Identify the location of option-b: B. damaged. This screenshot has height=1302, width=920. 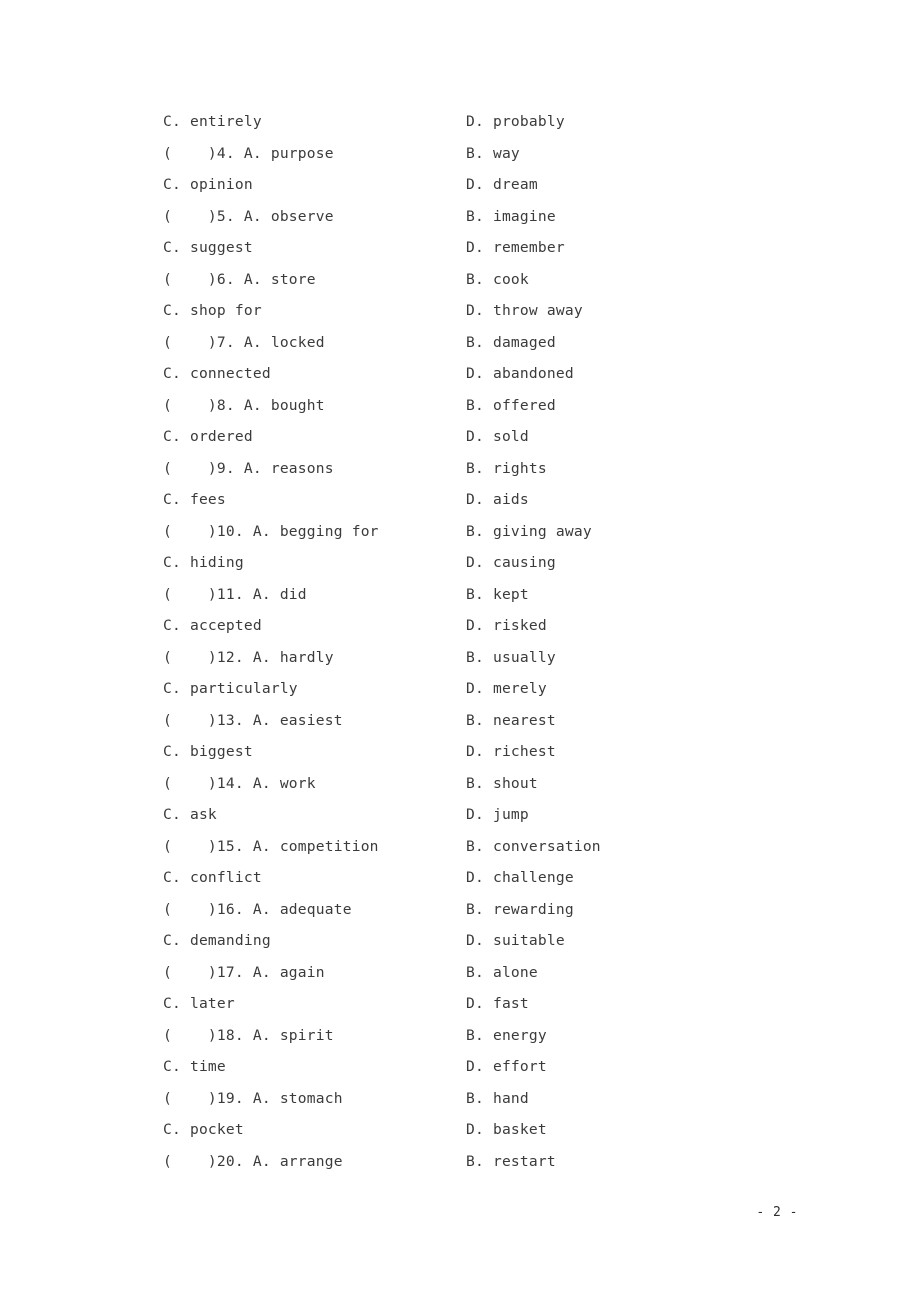
(511, 342).